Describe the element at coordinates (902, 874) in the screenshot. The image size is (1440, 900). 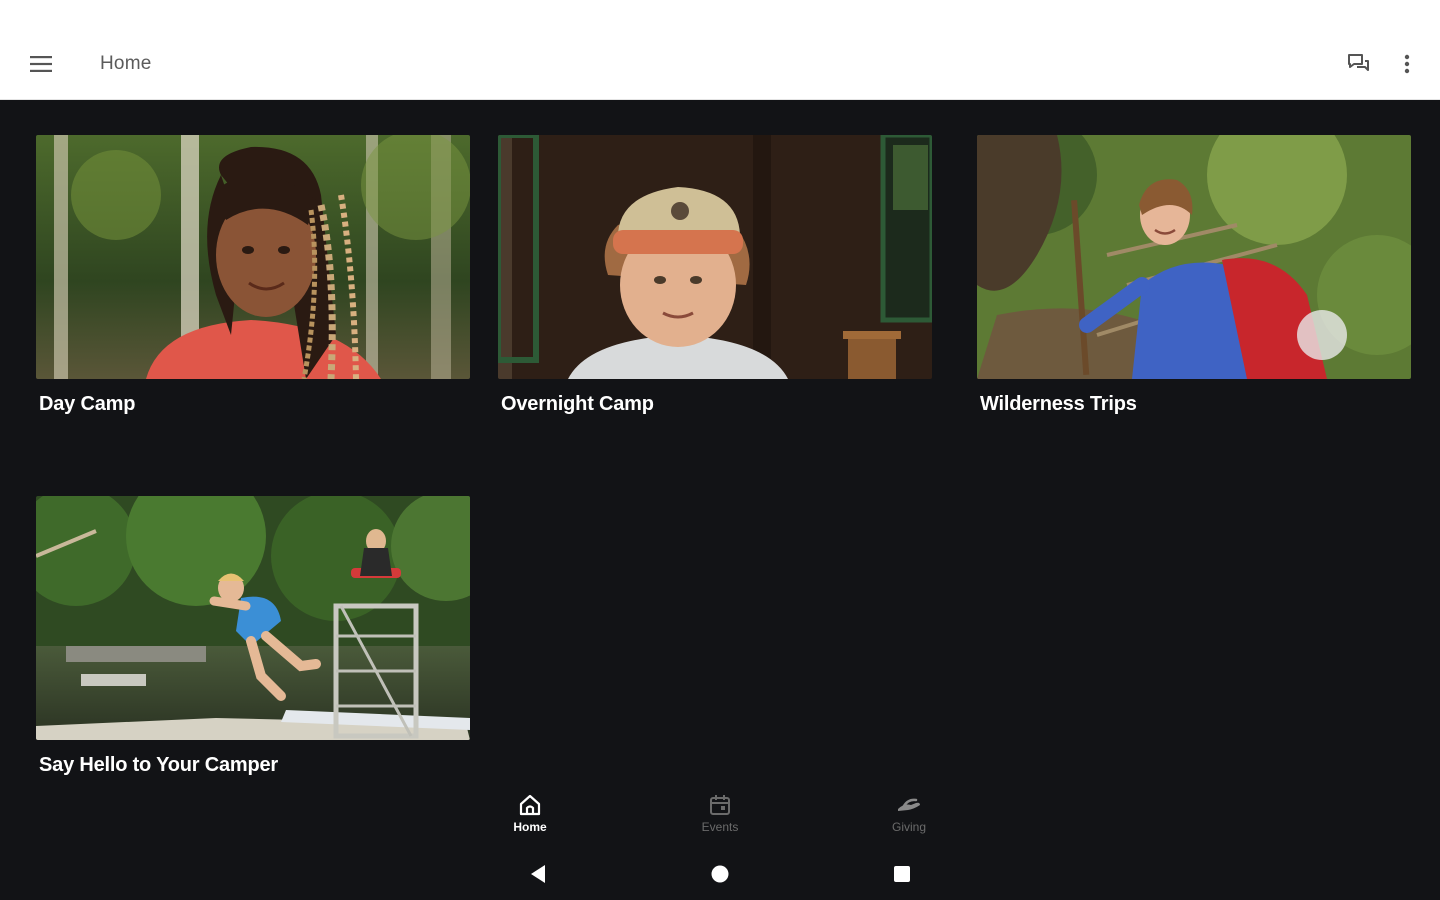
I see `recents-square-icon` at that location.